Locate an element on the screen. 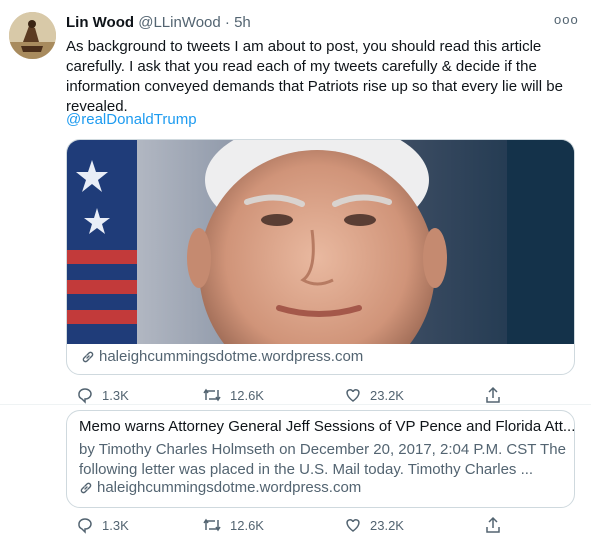  action-bar: 1.3K 12.6K 23.2K is located at coordinates (288, 396).